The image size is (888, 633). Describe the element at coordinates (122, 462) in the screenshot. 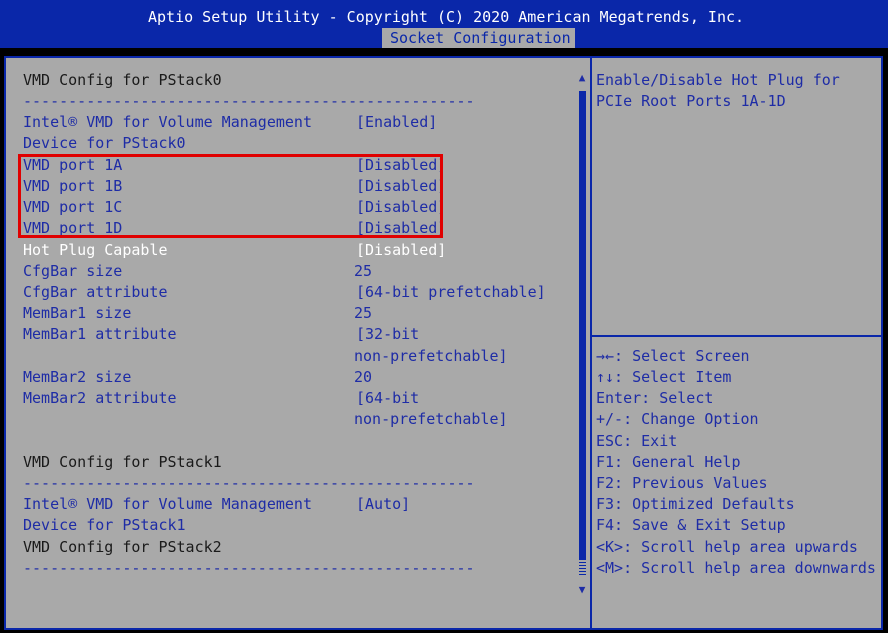

I see `pstack1-heading: VMD Config for PStack1` at that location.